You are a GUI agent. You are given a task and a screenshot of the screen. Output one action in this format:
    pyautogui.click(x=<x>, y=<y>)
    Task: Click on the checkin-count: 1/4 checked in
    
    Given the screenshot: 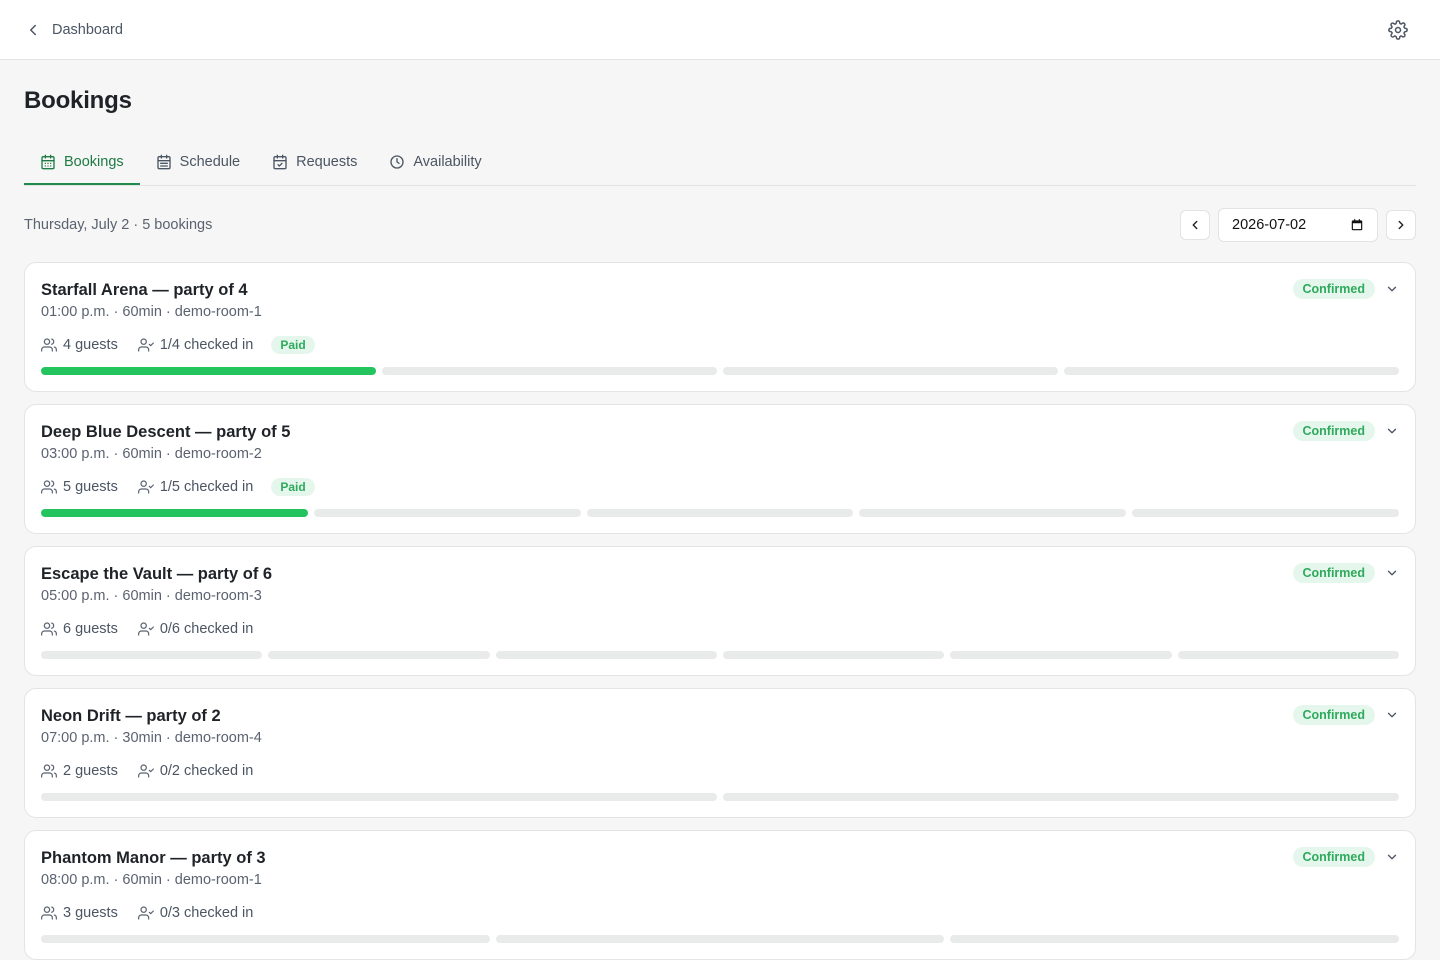 What is the action you would take?
    pyautogui.click(x=195, y=345)
    